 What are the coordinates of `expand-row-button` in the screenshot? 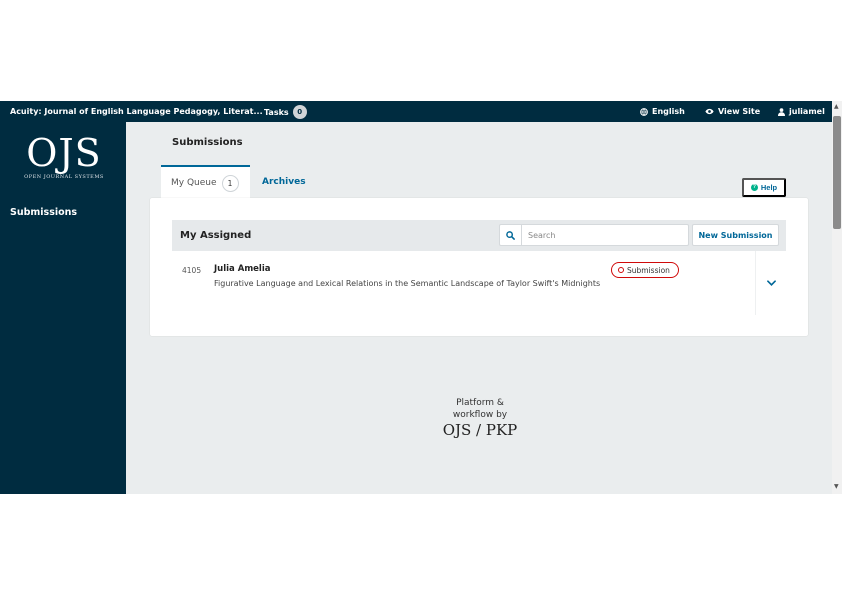 It's located at (770, 283).